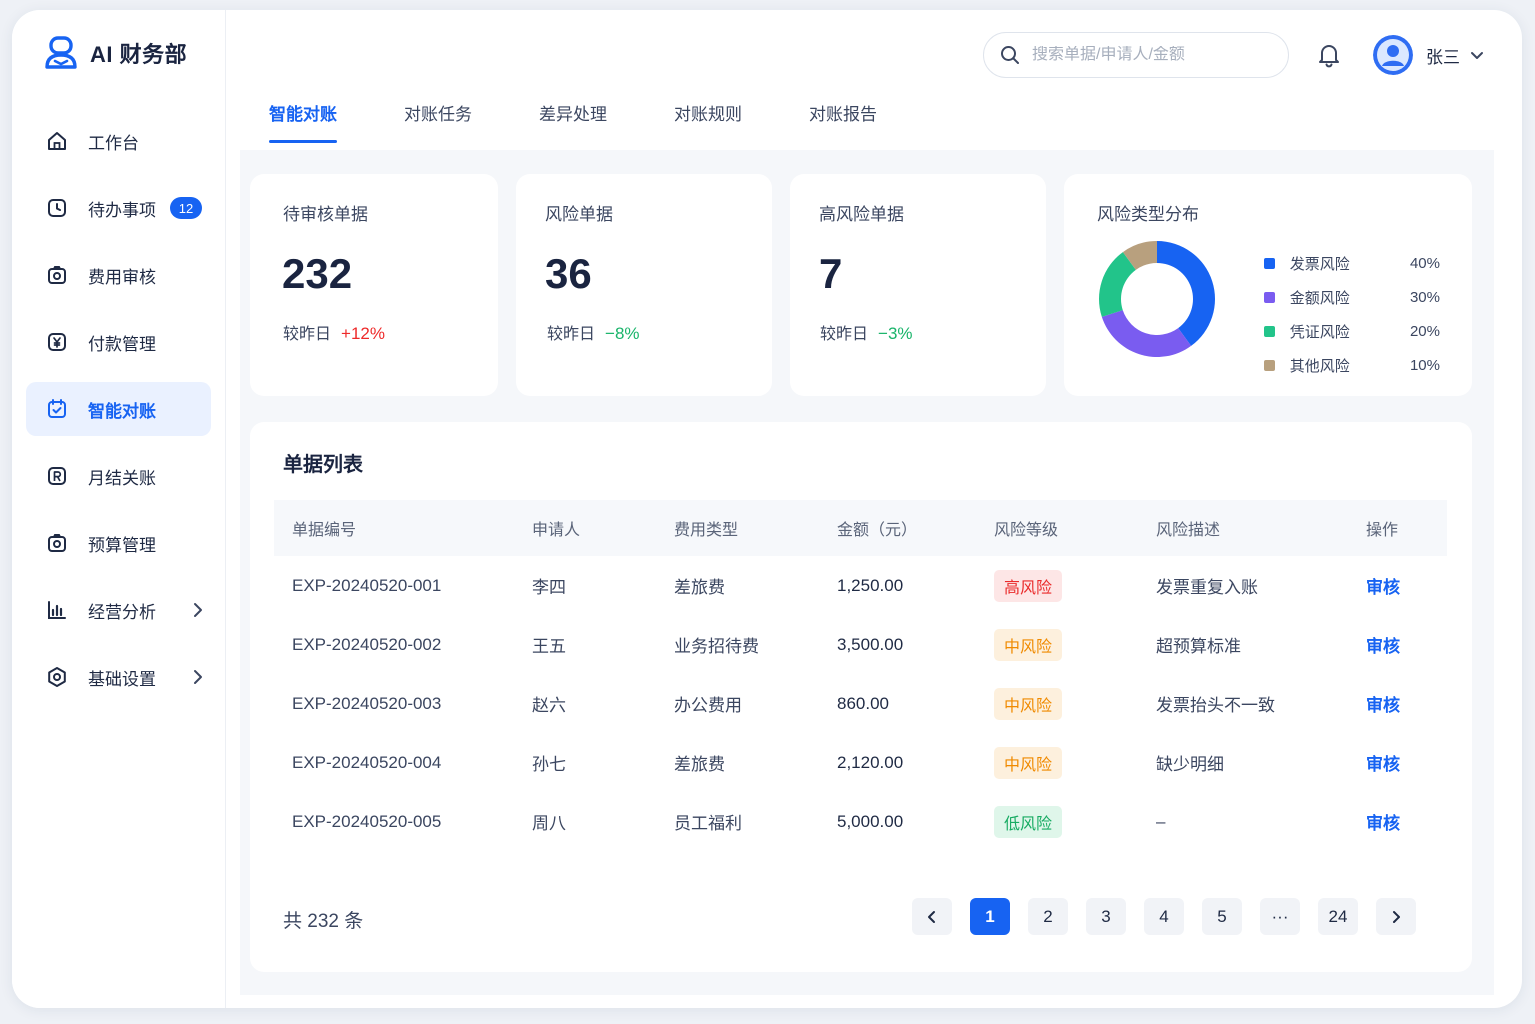  What do you see at coordinates (122, 210) in the screenshot?
I see `sidebar-item-label: 待办事项` at bounding box center [122, 210].